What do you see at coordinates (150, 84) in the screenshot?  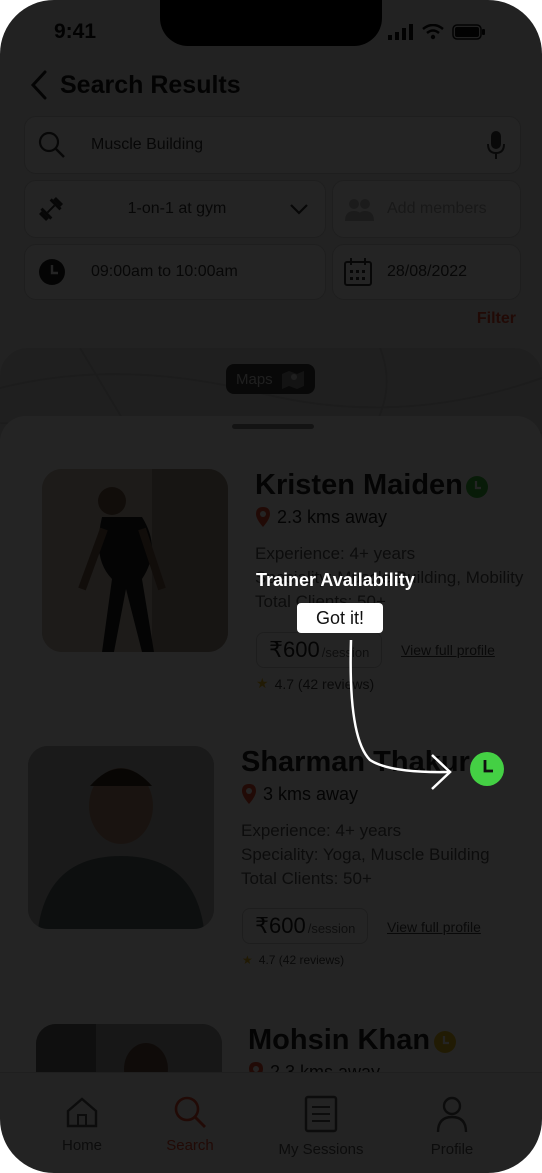 I see `page-title: Search Results` at bounding box center [150, 84].